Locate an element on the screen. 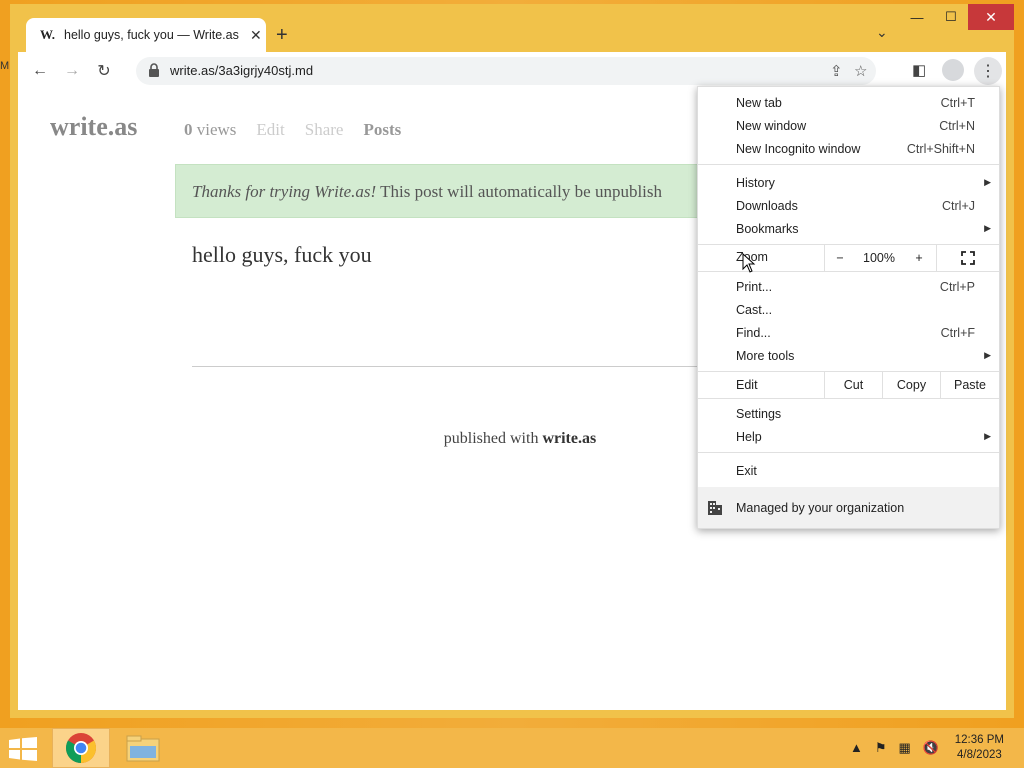  back-button: ← is located at coordinates (40, 71).